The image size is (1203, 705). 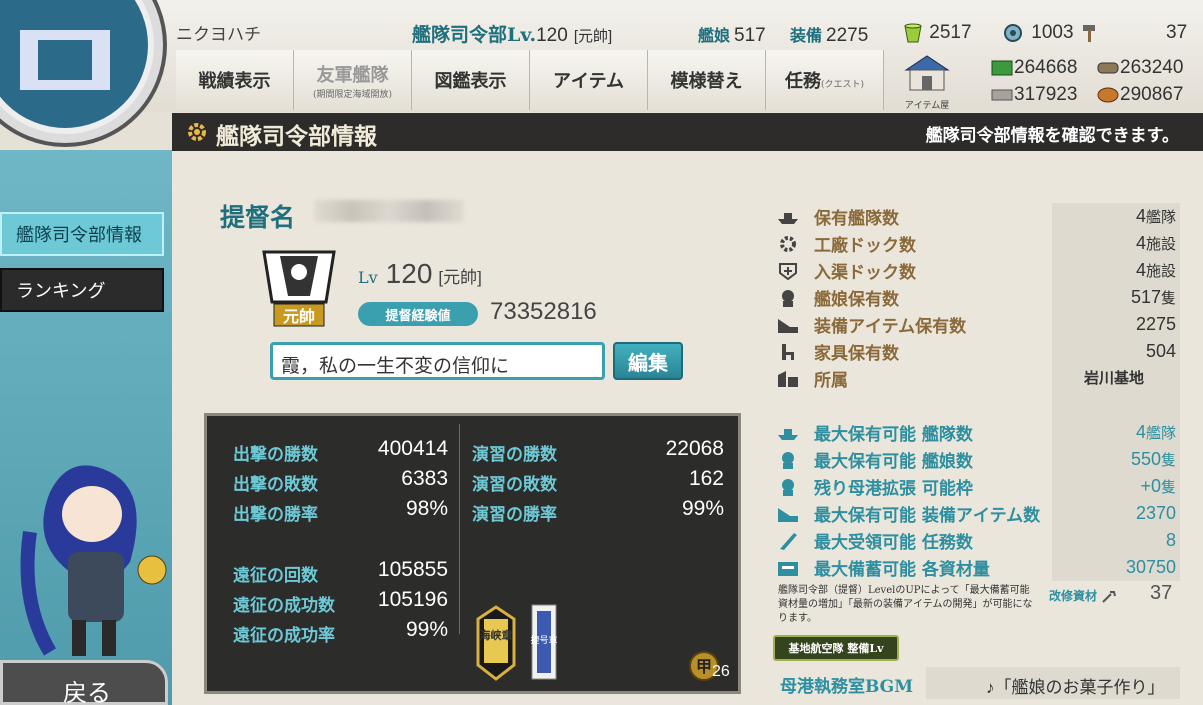 I want to click on bgm-label: 母港執務室BGM, so click(x=847, y=687).